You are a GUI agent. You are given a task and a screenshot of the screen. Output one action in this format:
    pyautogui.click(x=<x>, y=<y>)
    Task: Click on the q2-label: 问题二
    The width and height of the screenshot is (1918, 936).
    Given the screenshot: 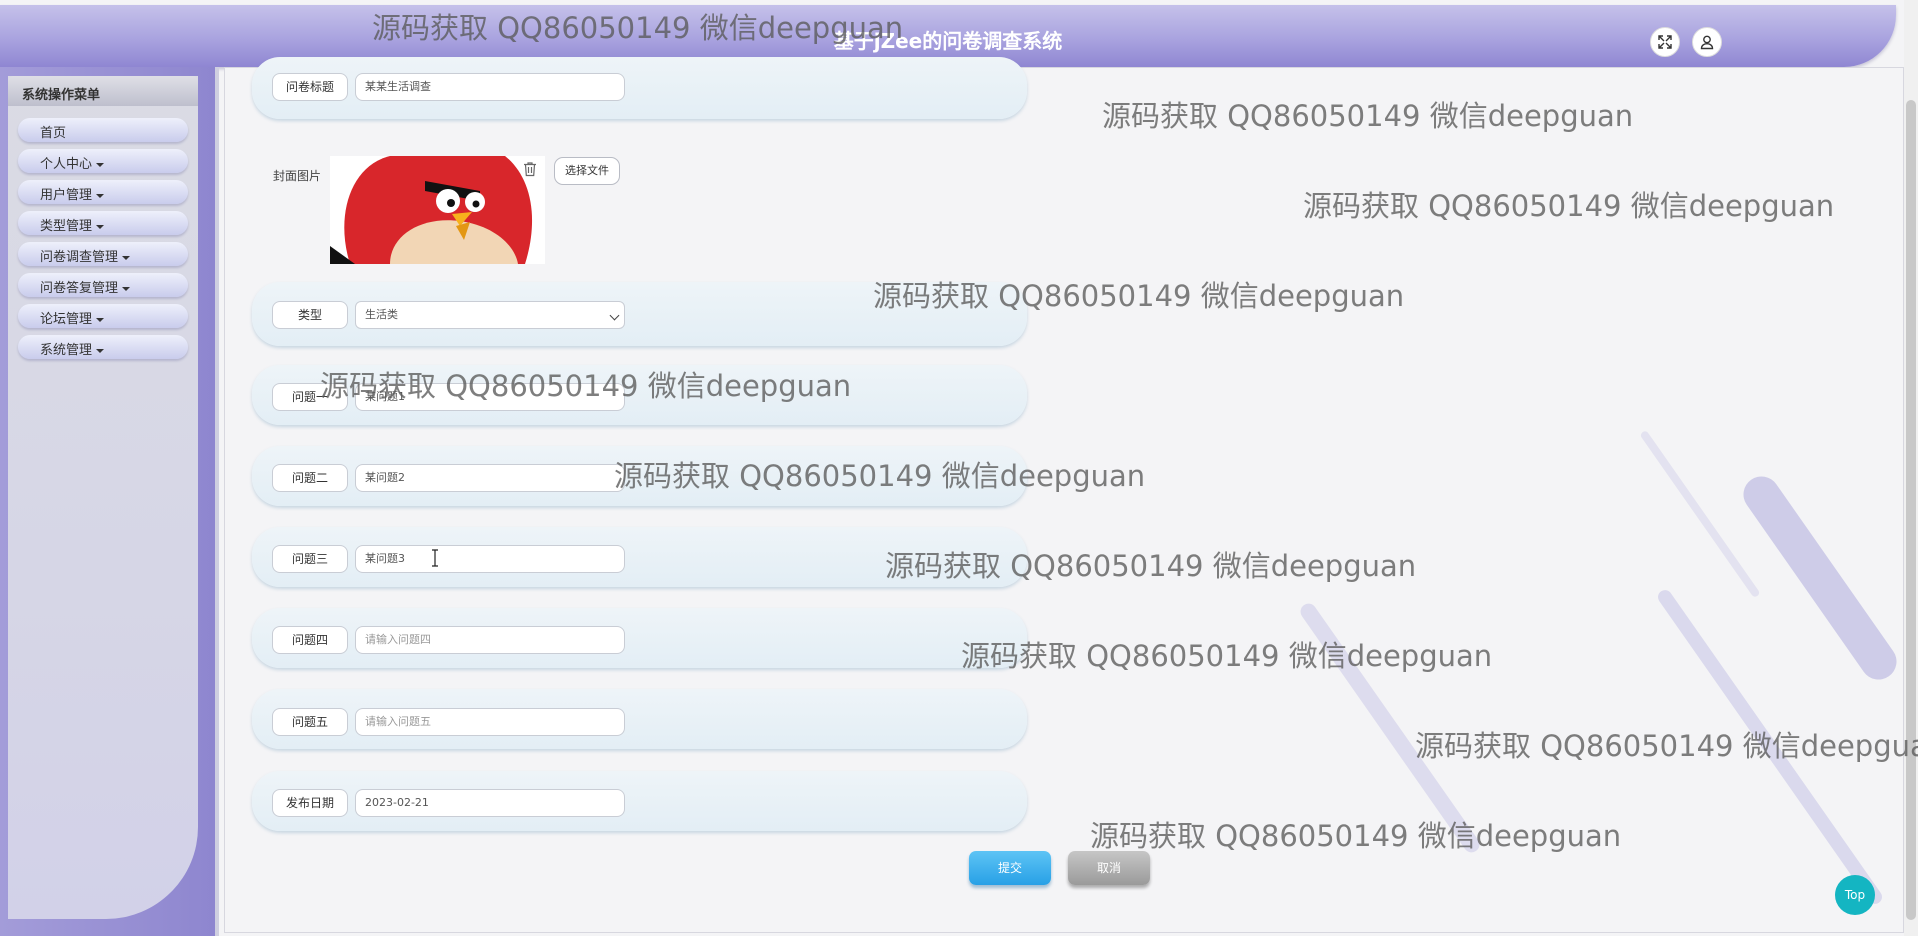 What is the action you would take?
    pyautogui.click(x=310, y=478)
    